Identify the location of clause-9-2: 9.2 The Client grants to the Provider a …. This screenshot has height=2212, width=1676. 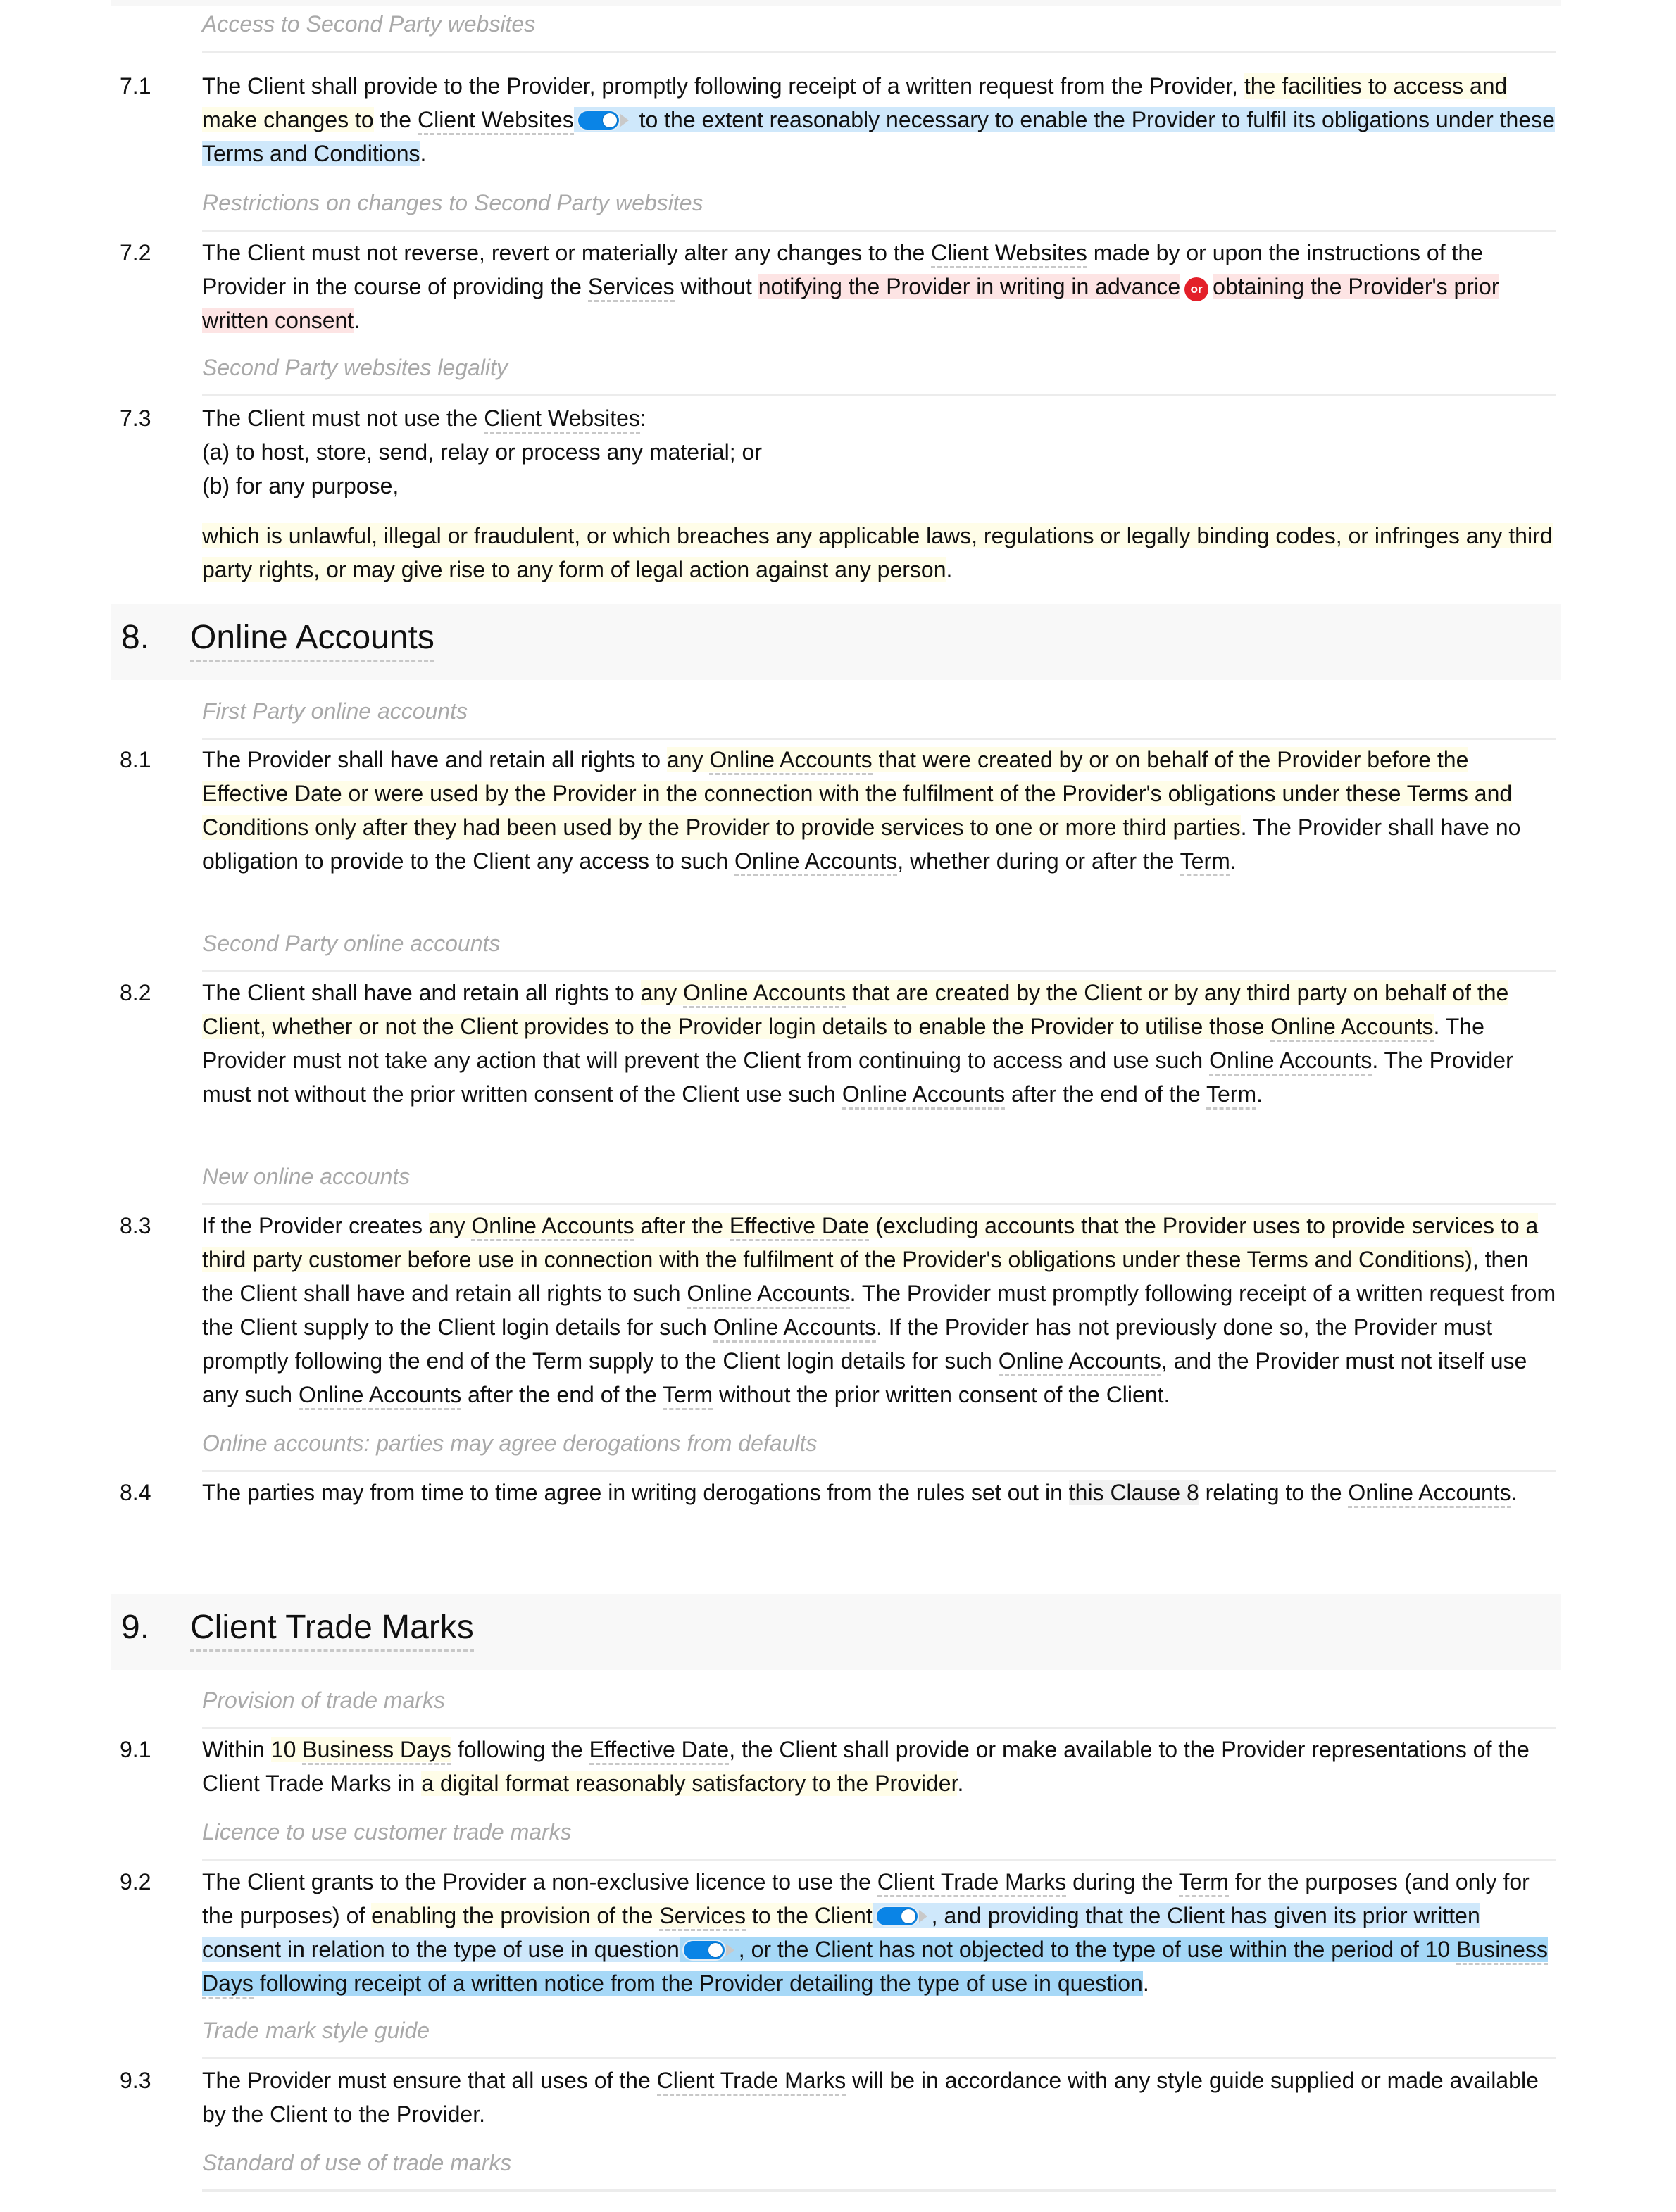
(838, 1933).